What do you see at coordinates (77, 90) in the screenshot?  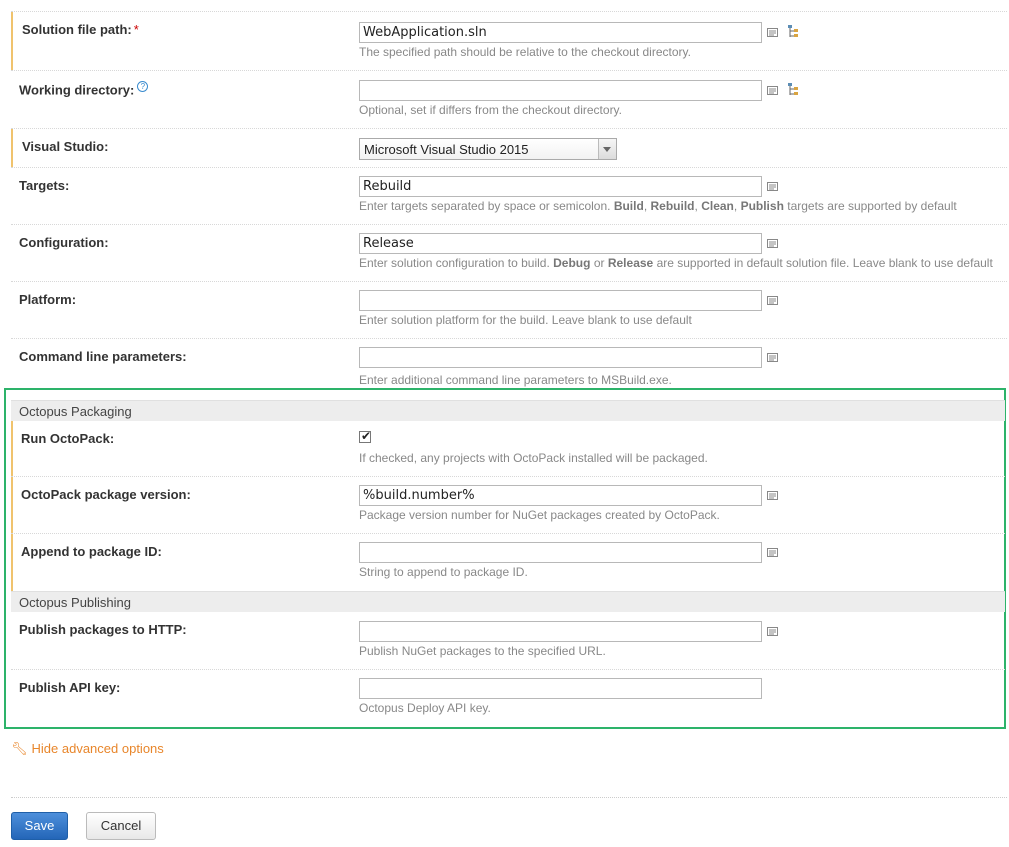 I see `working-dir-label-text: Working directory:` at bounding box center [77, 90].